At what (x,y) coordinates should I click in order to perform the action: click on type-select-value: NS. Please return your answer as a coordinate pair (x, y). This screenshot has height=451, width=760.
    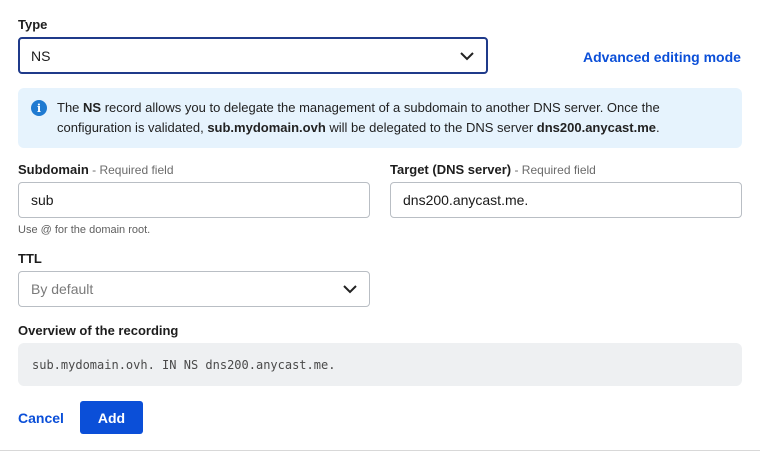
    Looking at the image, I should click on (41, 55).